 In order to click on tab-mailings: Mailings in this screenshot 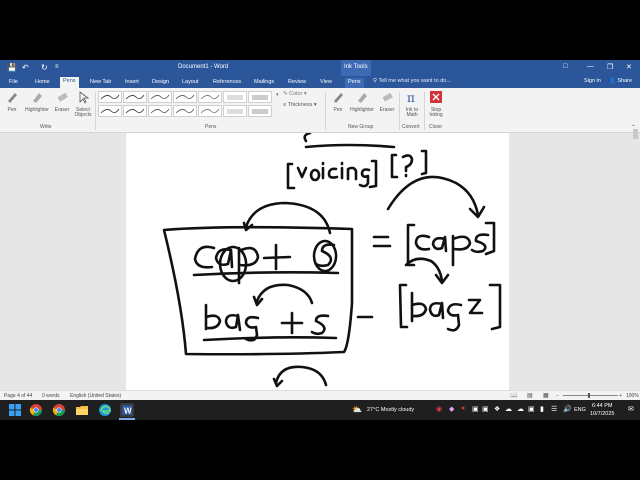, I will do `click(264, 83)`.